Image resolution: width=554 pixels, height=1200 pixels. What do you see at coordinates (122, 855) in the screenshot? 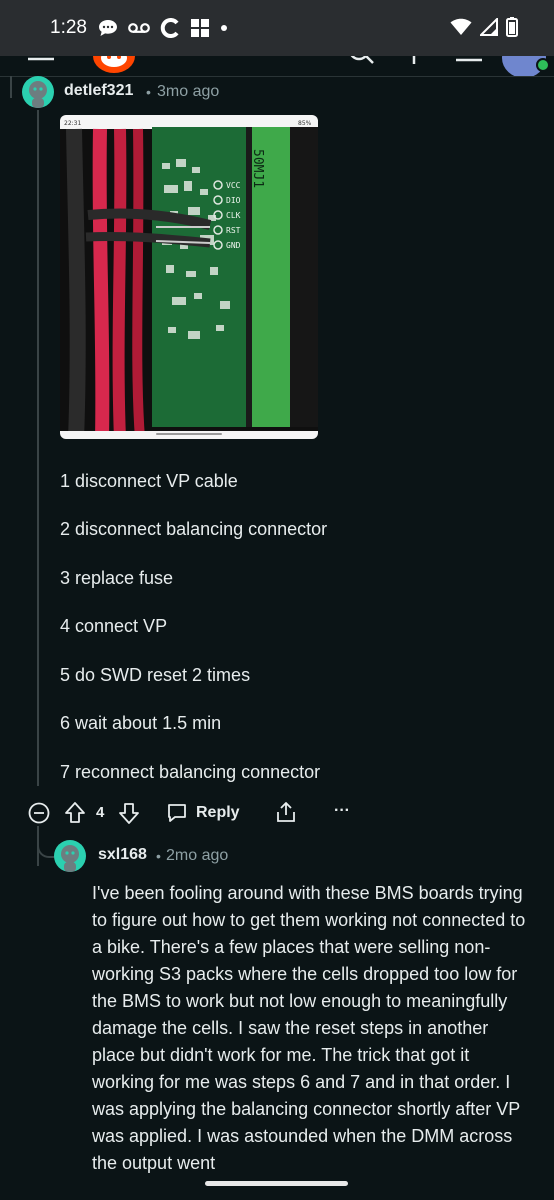
I see `reply-username: sxl168` at bounding box center [122, 855].